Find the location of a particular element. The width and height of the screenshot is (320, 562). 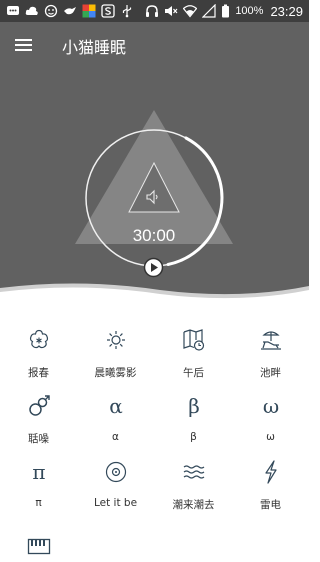

omega-icon: ω is located at coordinates (271, 406).